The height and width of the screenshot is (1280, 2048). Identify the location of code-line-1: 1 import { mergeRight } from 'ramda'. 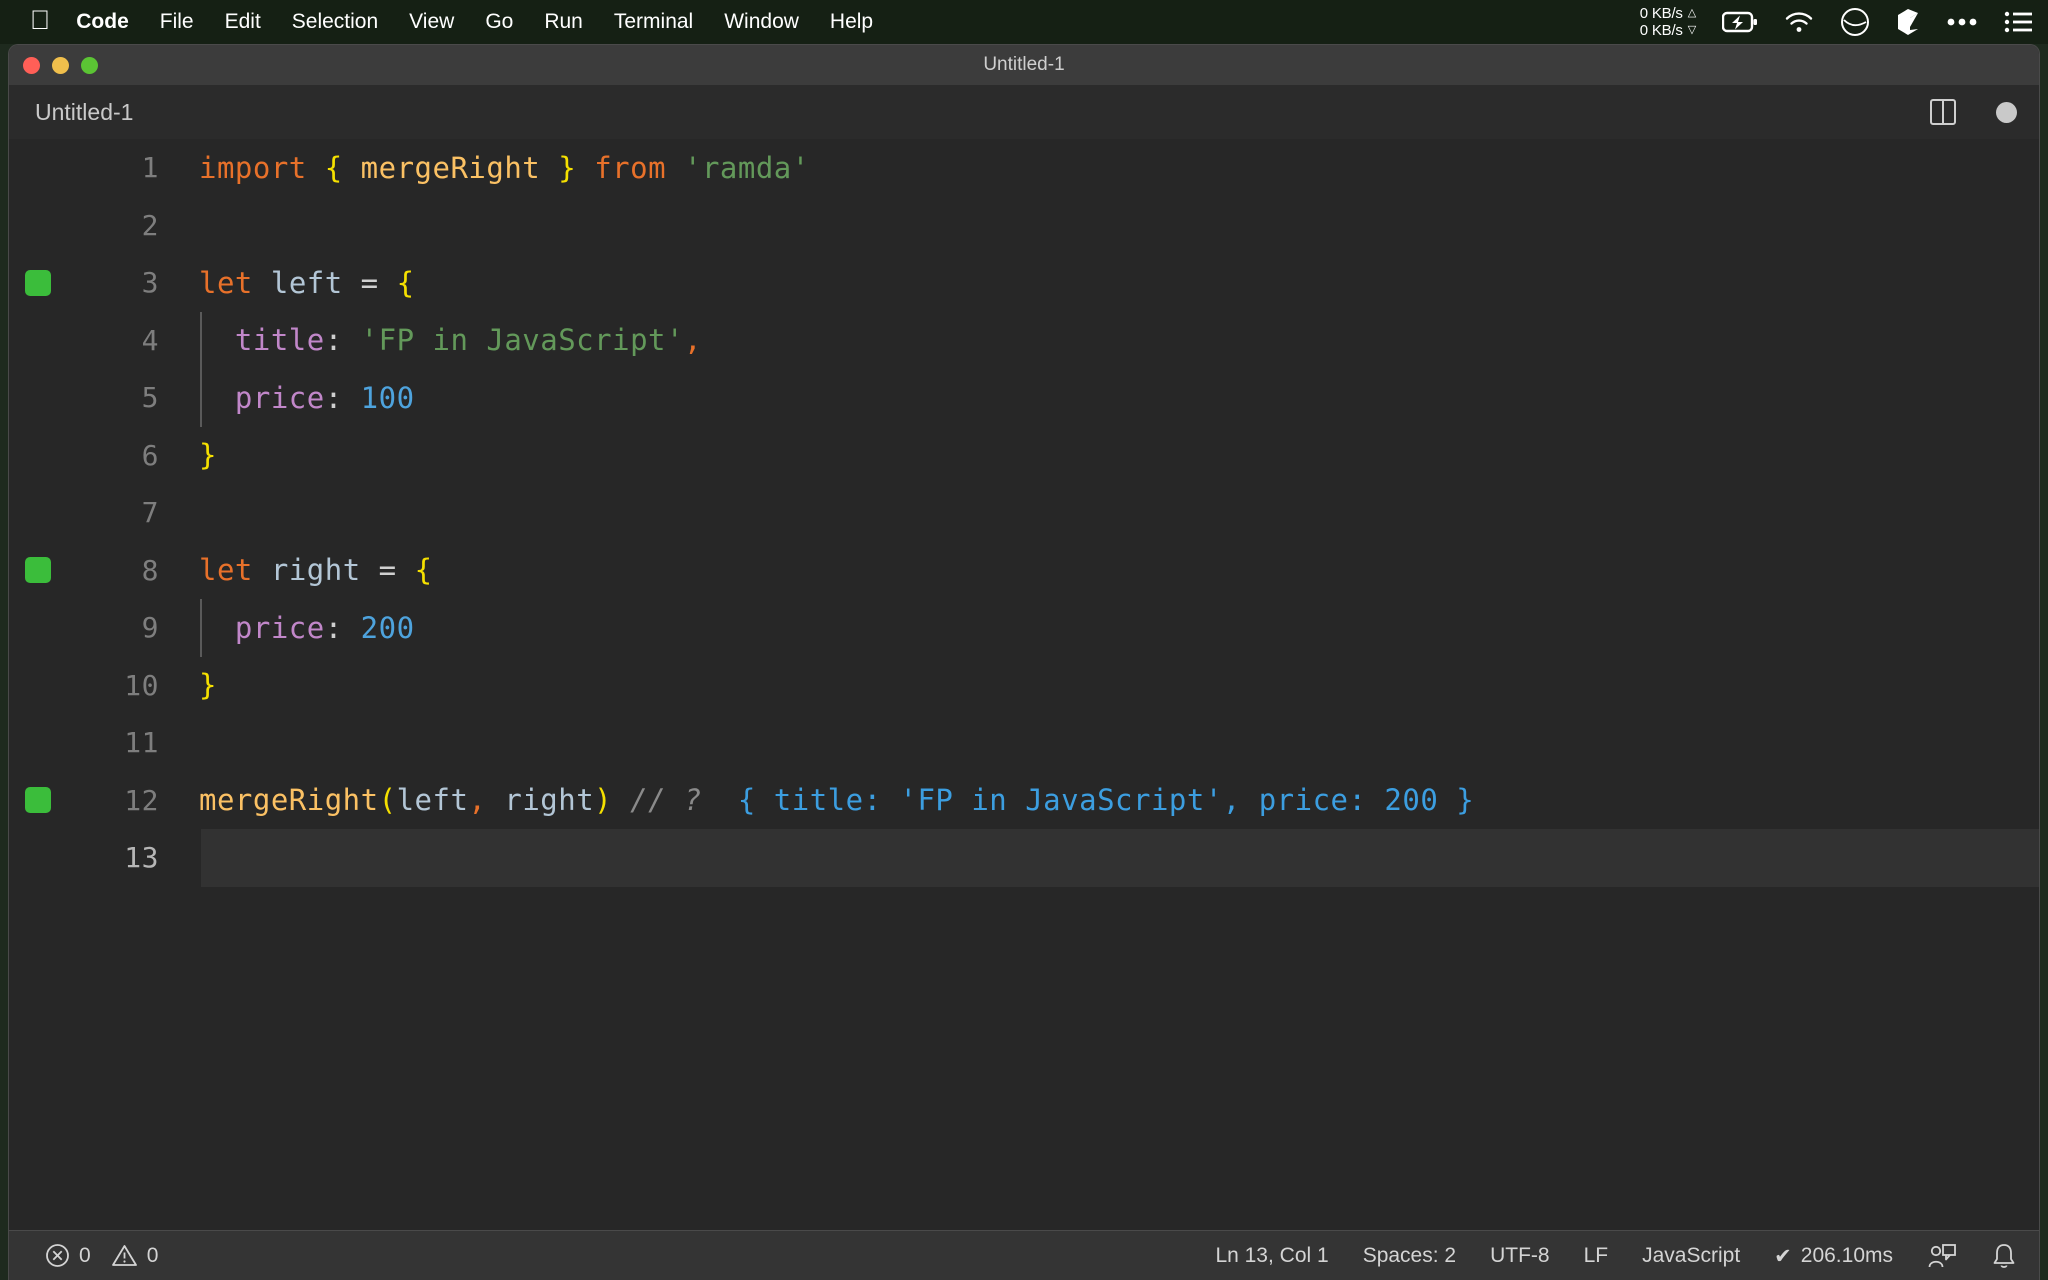
(1024, 168).